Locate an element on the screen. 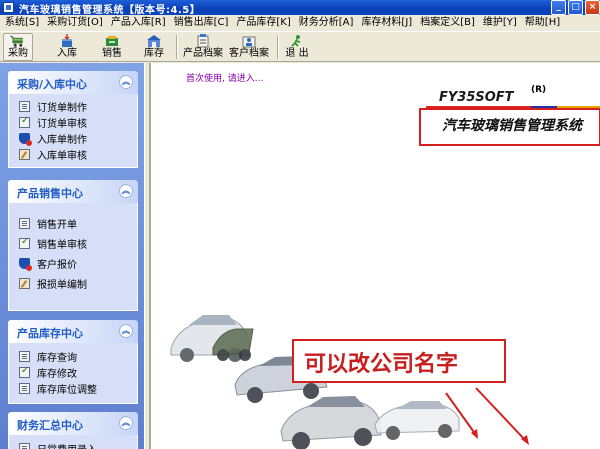 The width and height of the screenshot is (600, 449). toolbar-stock-button: 库存 is located at coordinates (154, 47).